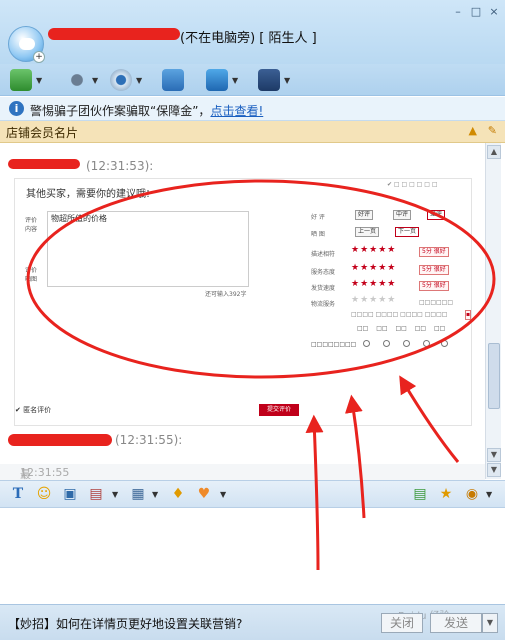  What do you see at coordinates (121, 80) in the screenshot?
I see `video-icon` at bounding box center [121, 80].